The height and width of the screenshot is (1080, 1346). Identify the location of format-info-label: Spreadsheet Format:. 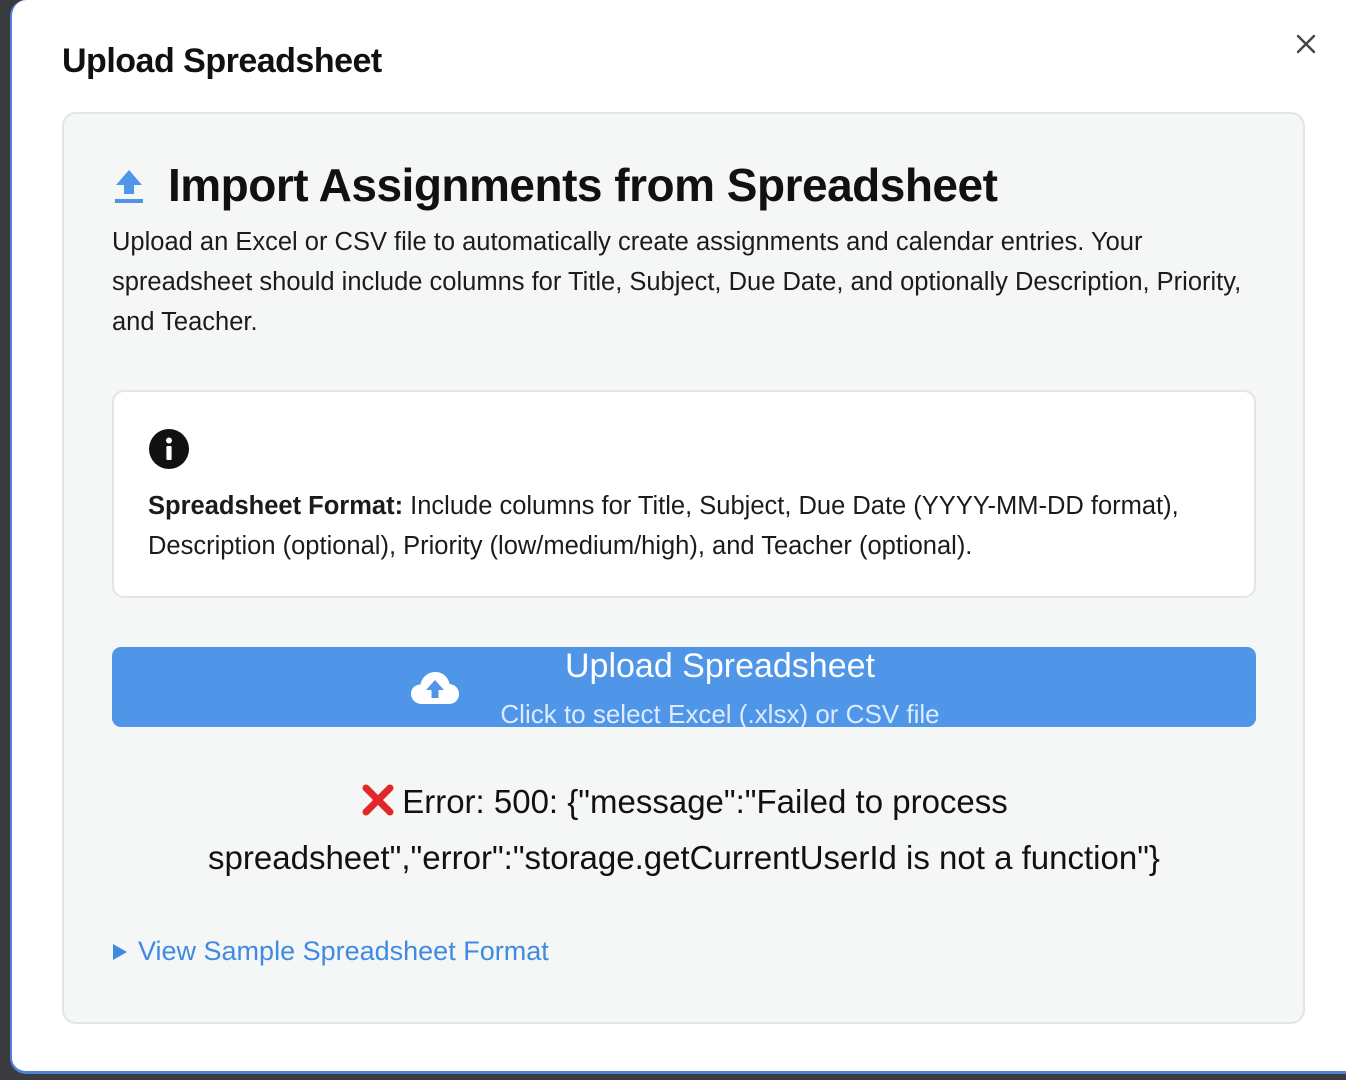
(276, 506).